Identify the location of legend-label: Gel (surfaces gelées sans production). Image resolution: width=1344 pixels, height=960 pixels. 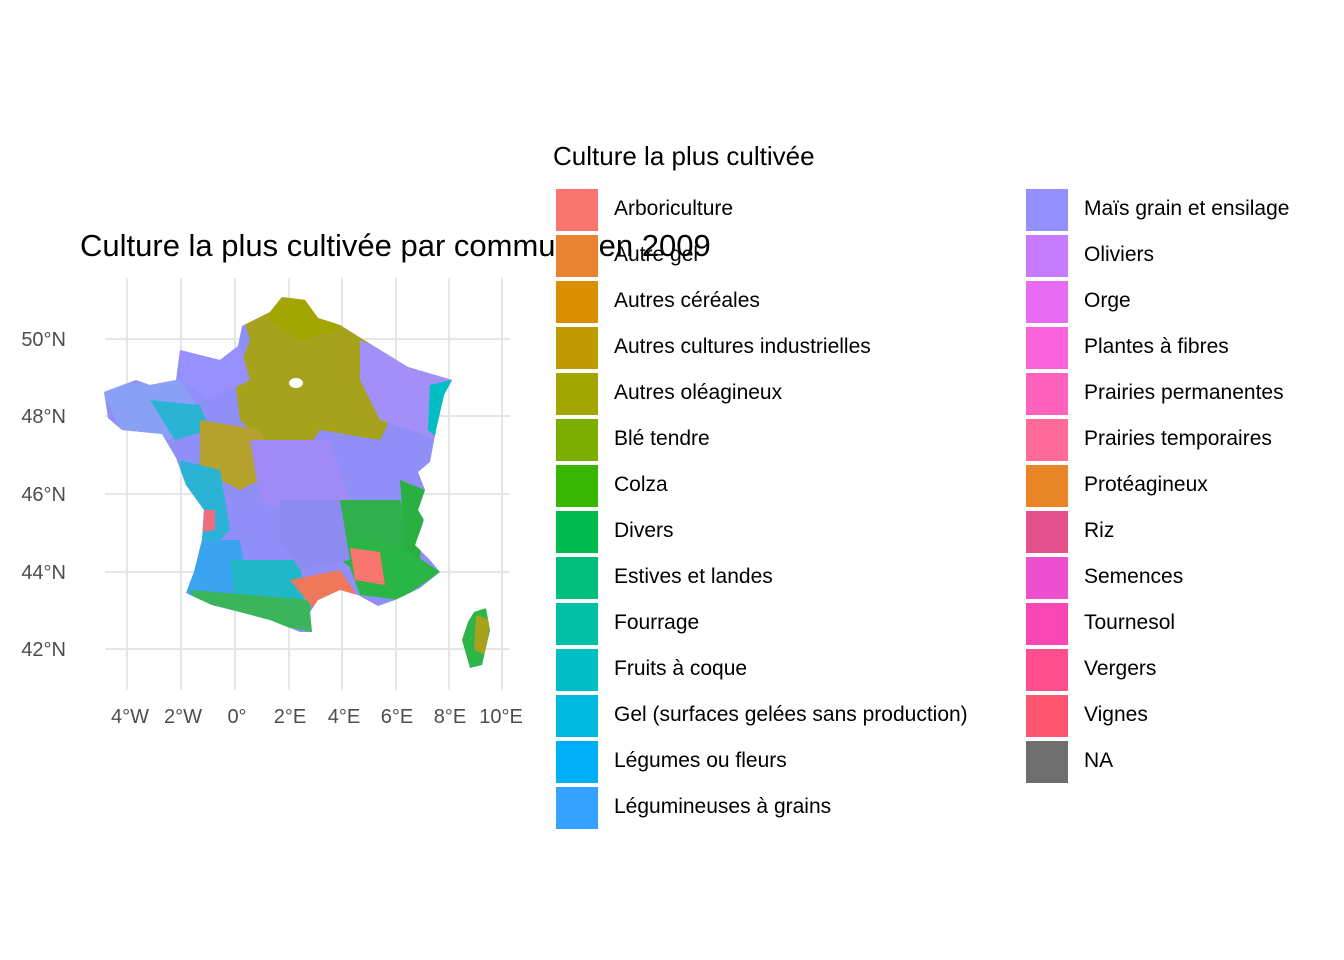
(791, 714).